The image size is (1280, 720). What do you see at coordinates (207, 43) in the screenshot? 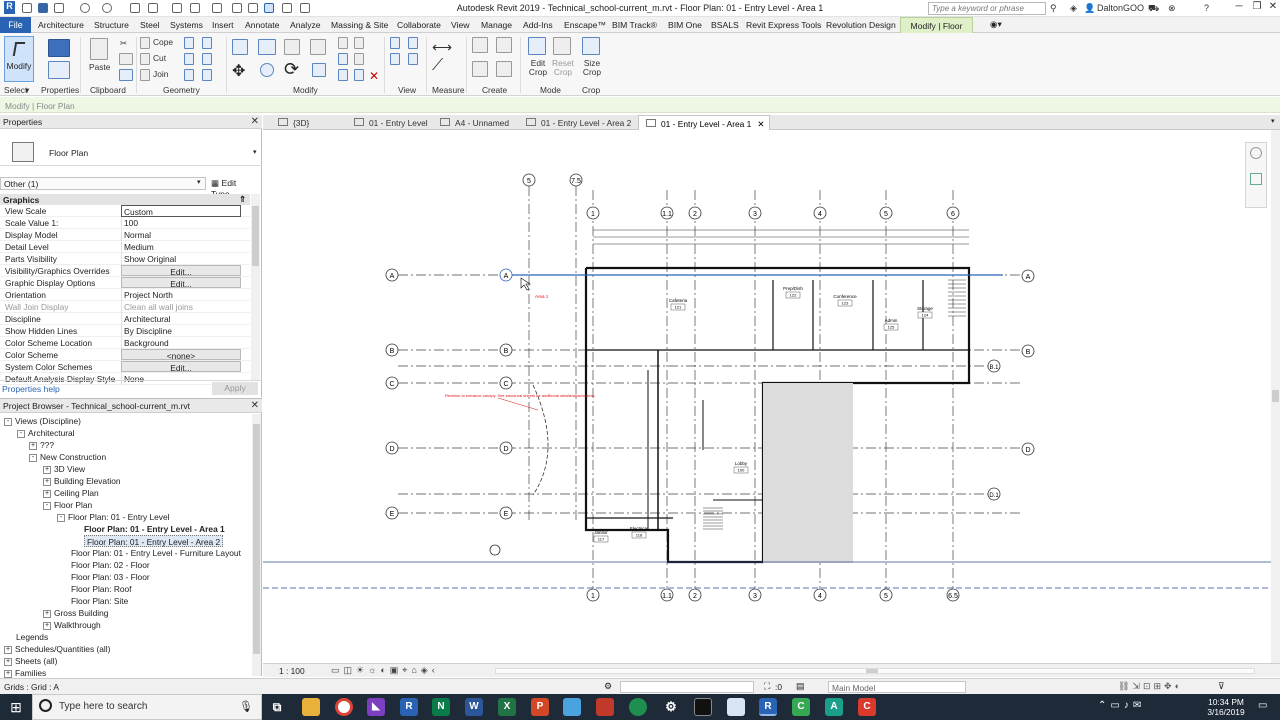
I see `split-face-icon` at bounding box center [207, 43].